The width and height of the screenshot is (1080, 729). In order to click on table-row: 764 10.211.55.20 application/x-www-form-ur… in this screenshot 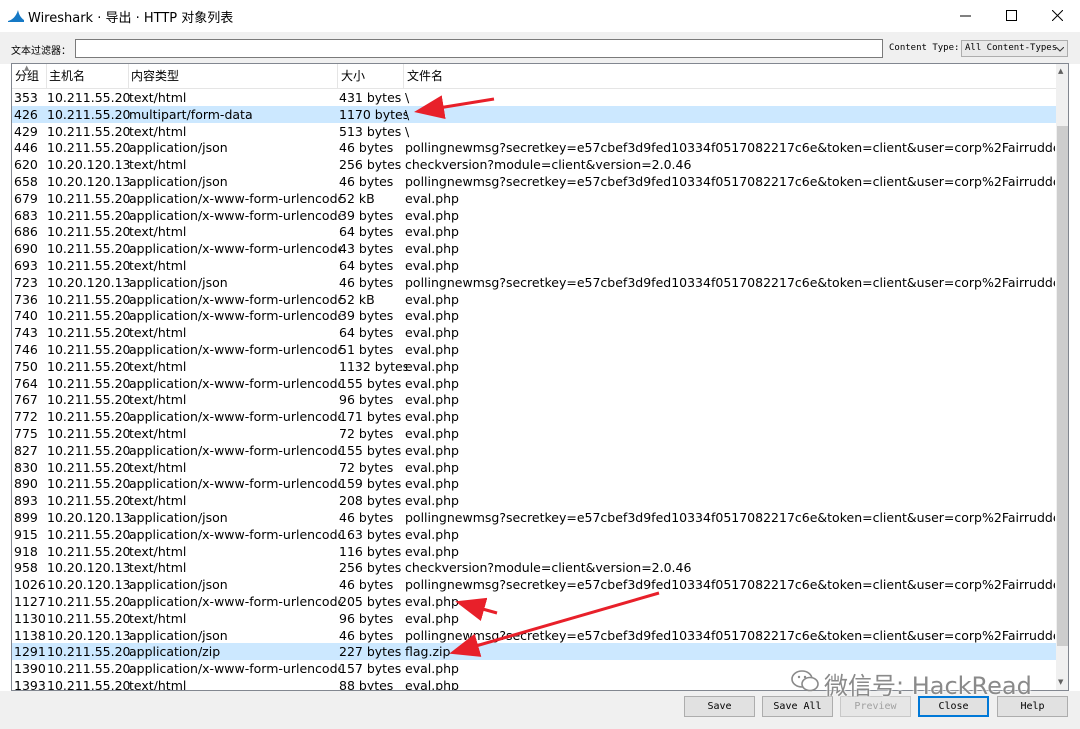, I will do `click(534, 383)`.